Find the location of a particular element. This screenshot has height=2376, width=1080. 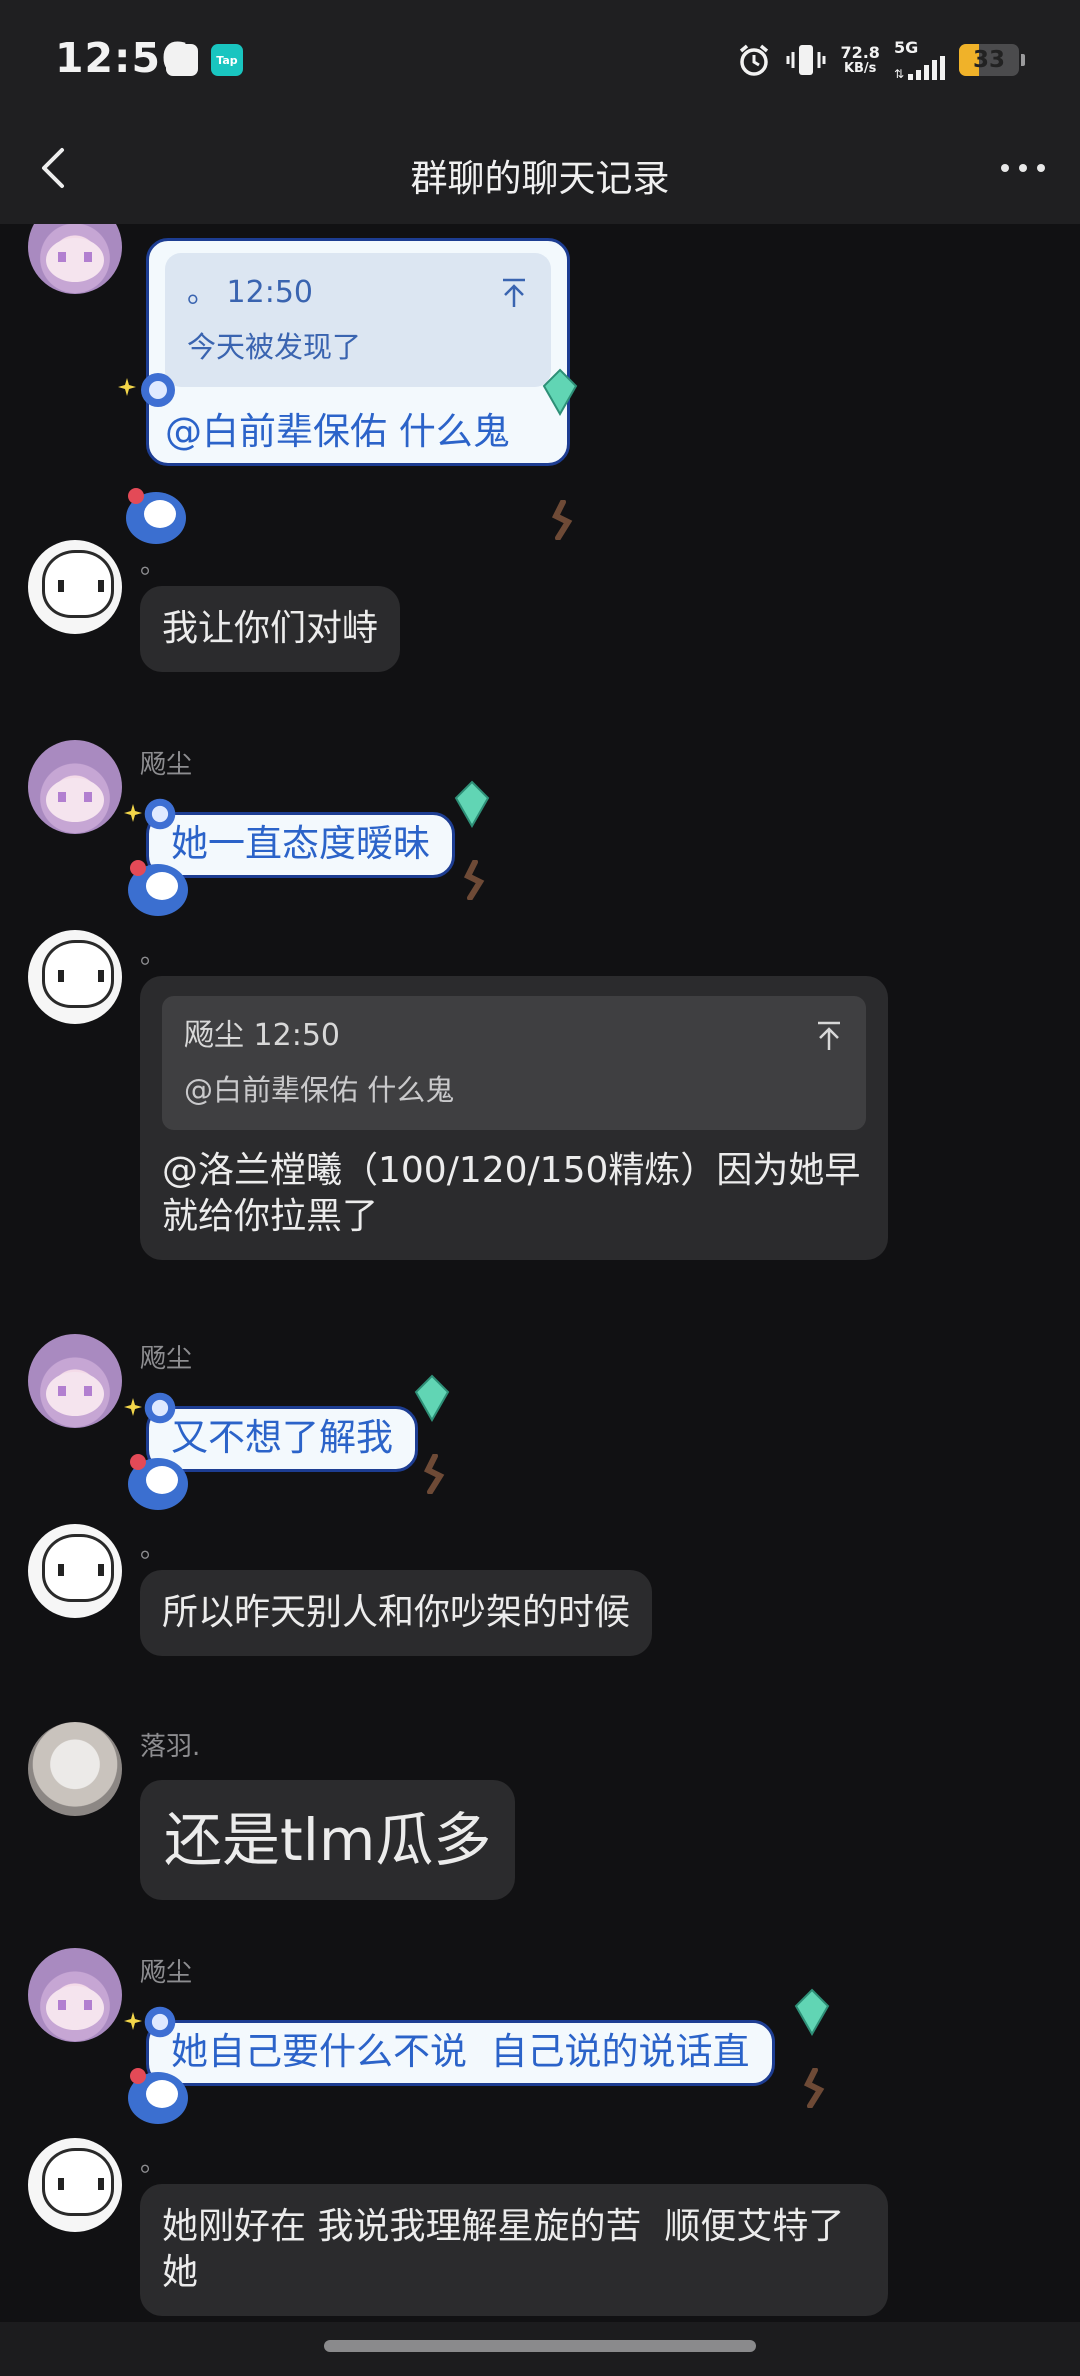

quoted-sender-time: 。 12:50 is located at coordinates (250, 292).